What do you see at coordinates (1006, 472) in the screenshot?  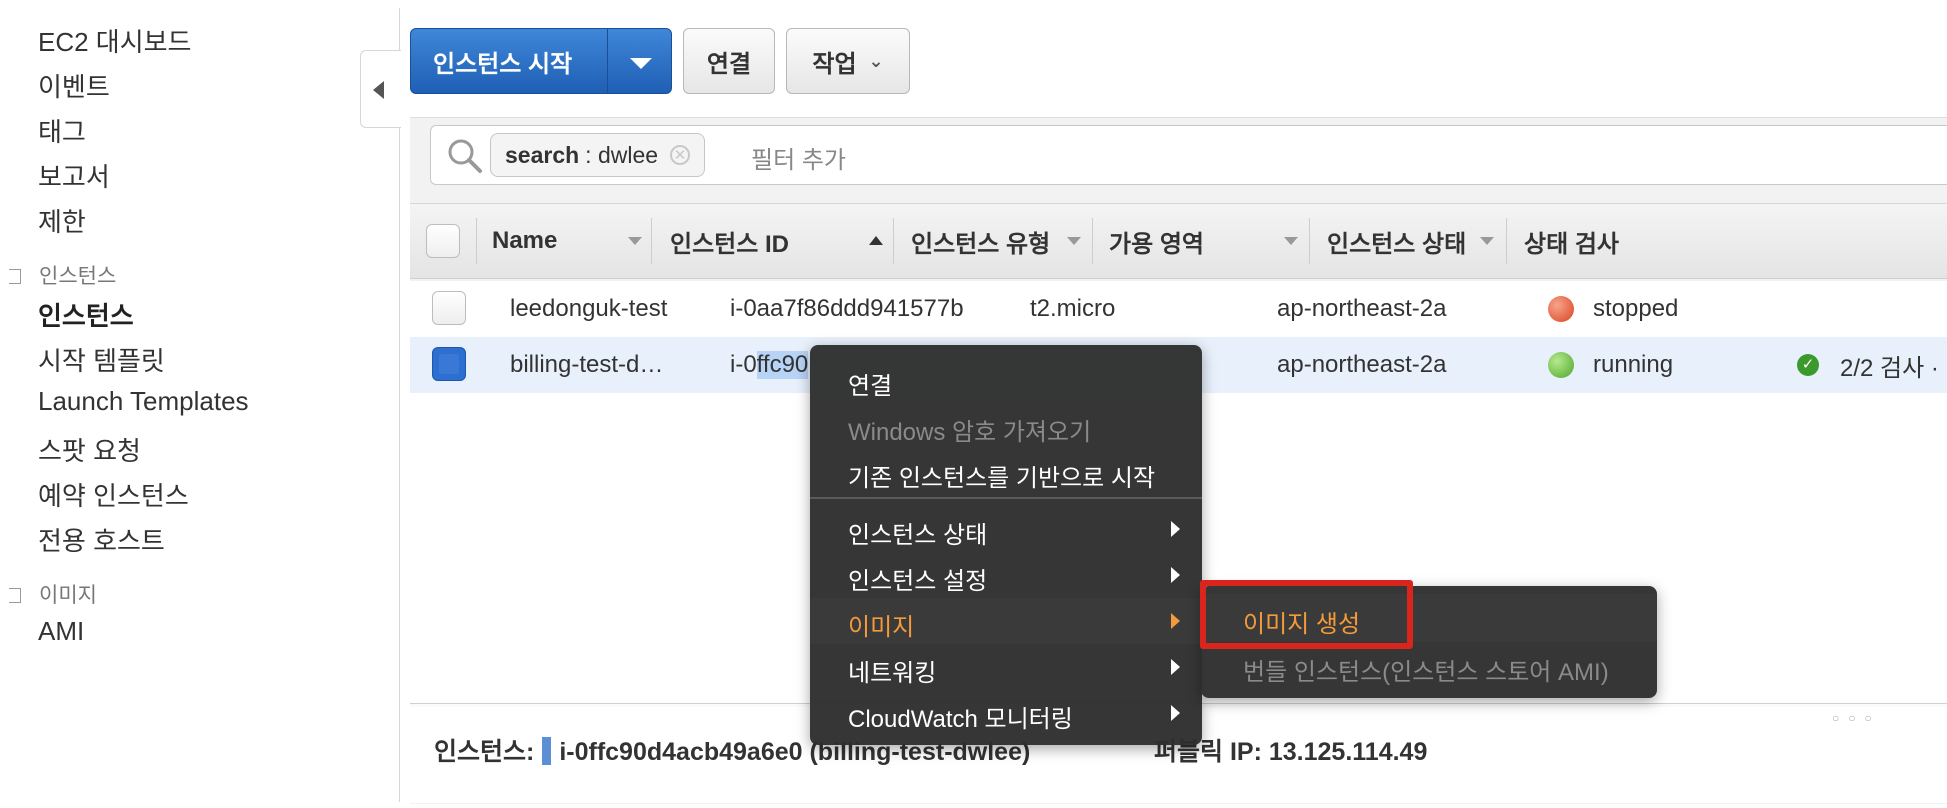 I see `menu-item-launch-more-like-this: 기존 인스턴스를 기반으로 시작` at bounding box center [1006, 472].